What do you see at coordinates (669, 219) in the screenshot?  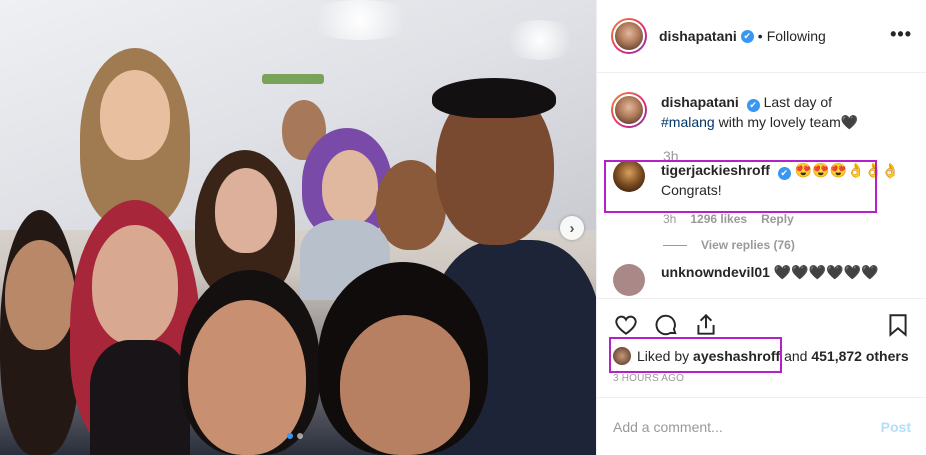 I see `comment-time: 3h` at bounding box center [669, 219].